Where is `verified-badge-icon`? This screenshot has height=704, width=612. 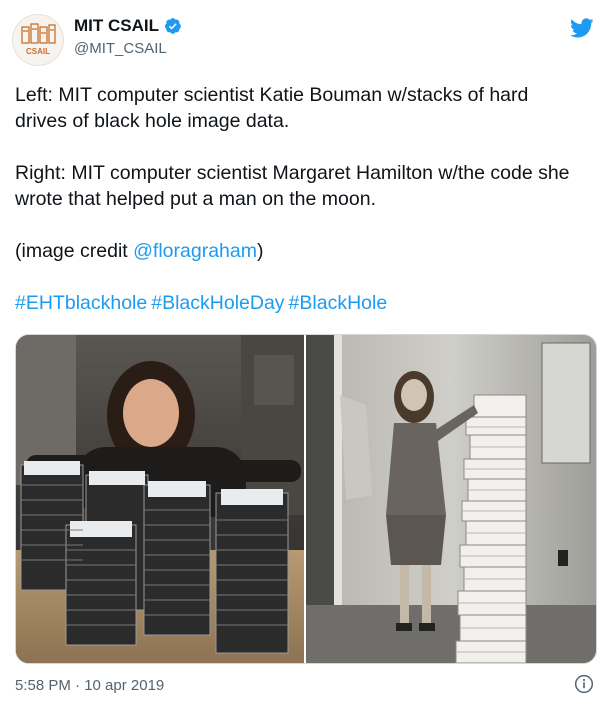
verified-badge-icon is located at coordinates (172, 26).